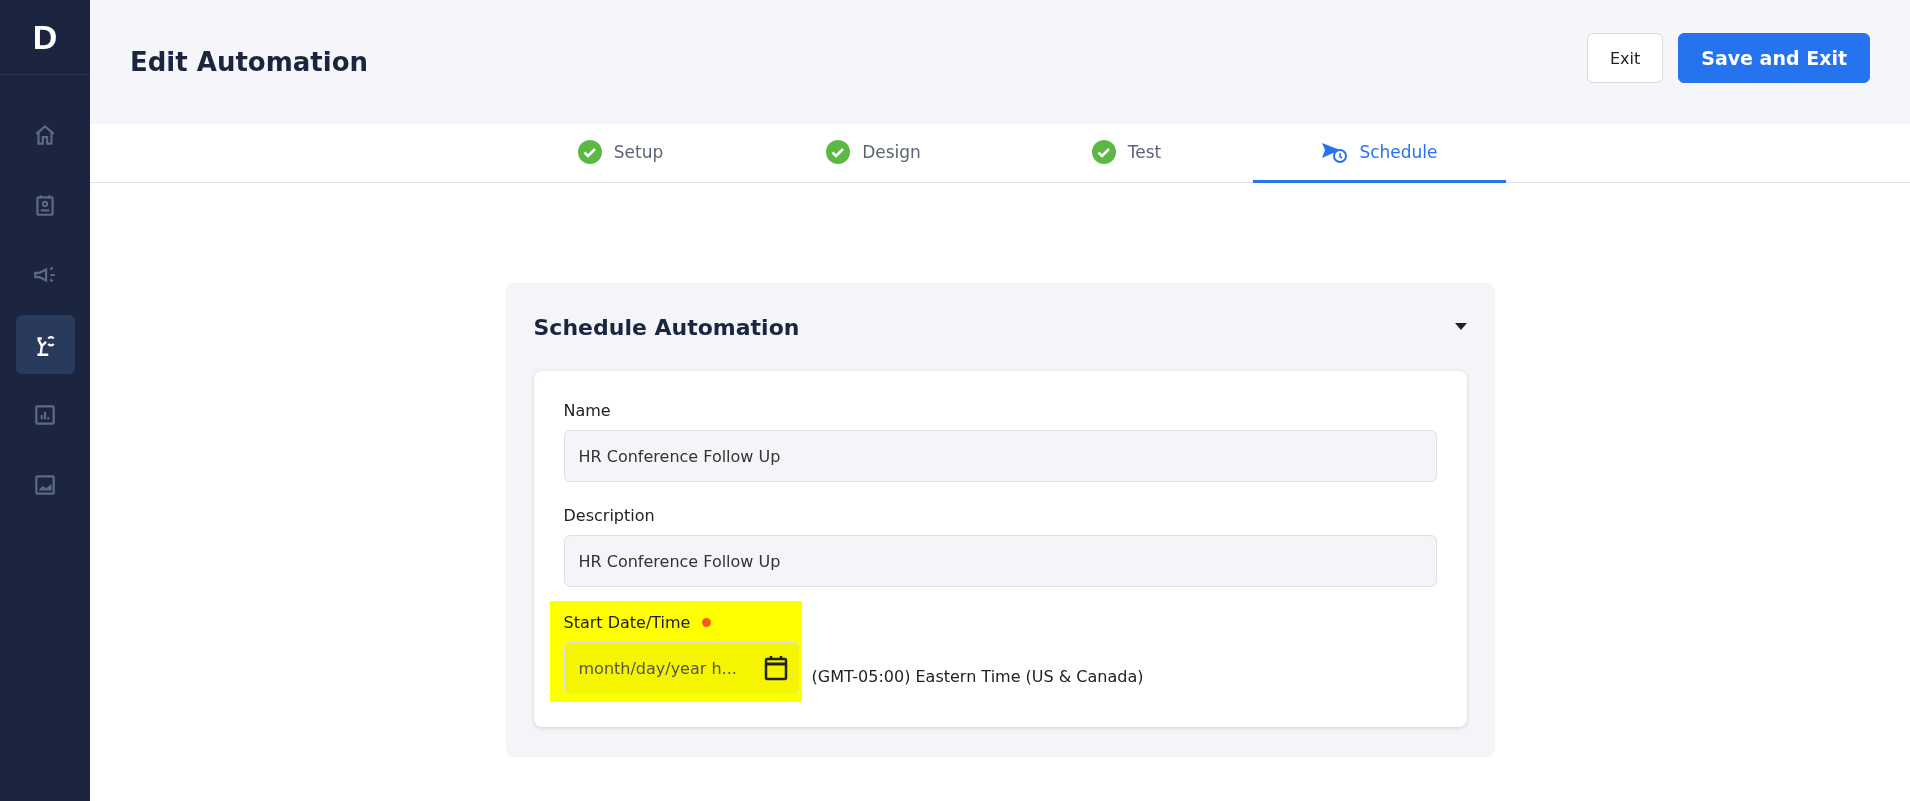 Image resolution: width=1910 pixels, height=801 pixels. Describe the element at coordinates (1334, 152) in the screenshot. I see `send-clock-icon` at that location.